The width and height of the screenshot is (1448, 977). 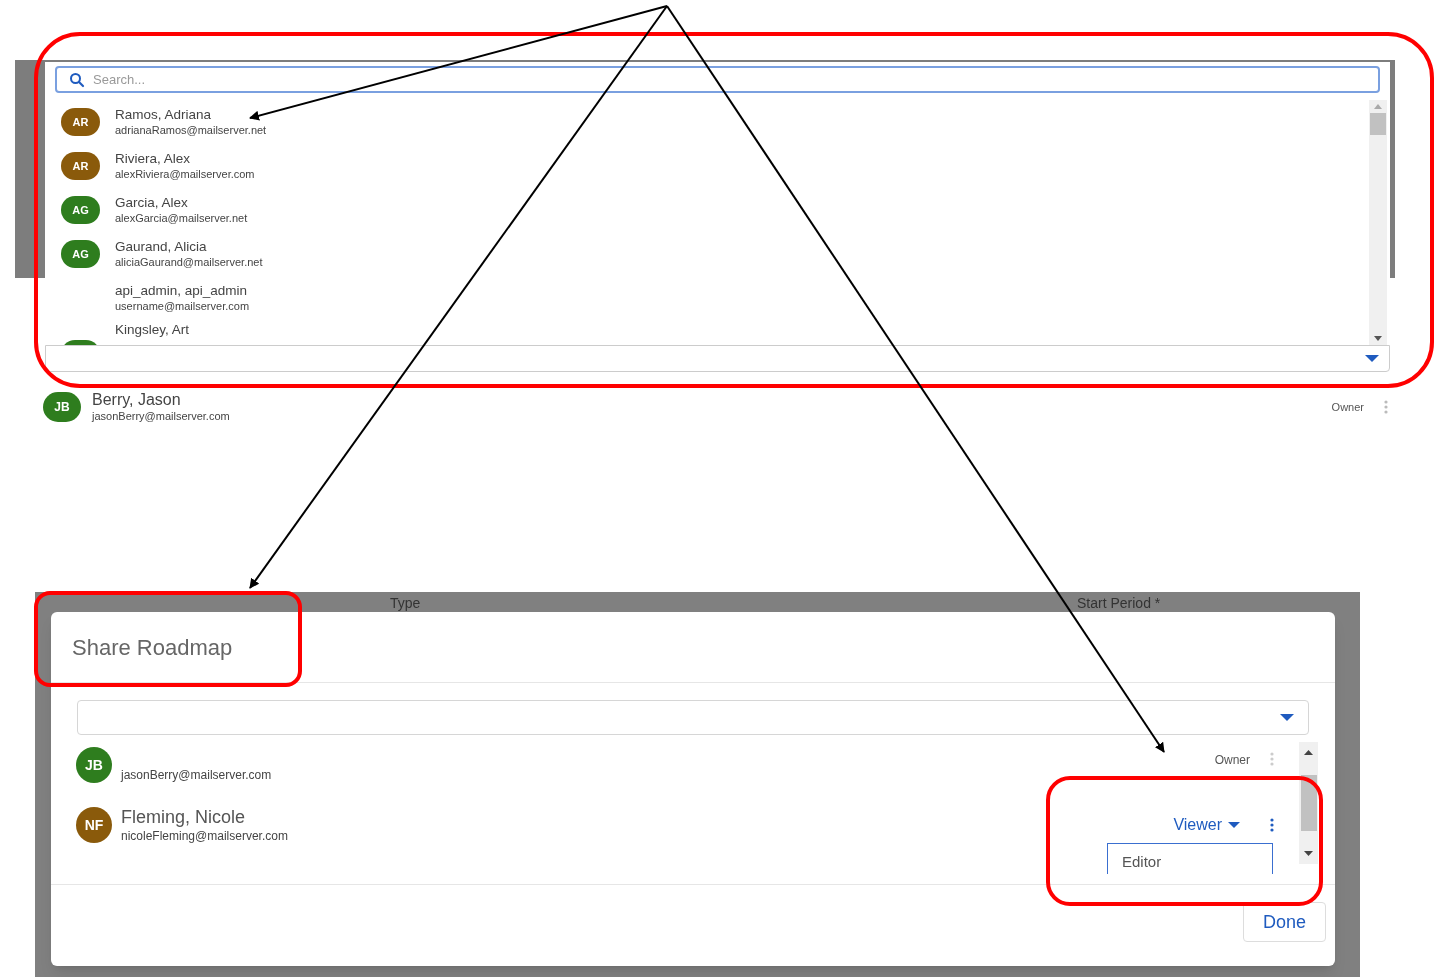 What do you see at coordinates (707, 122) in the screenshot?
I see `result-item: AR Ramos, Adriana adrianaRamos@mailserver.net` at bounding box center [707, 122].